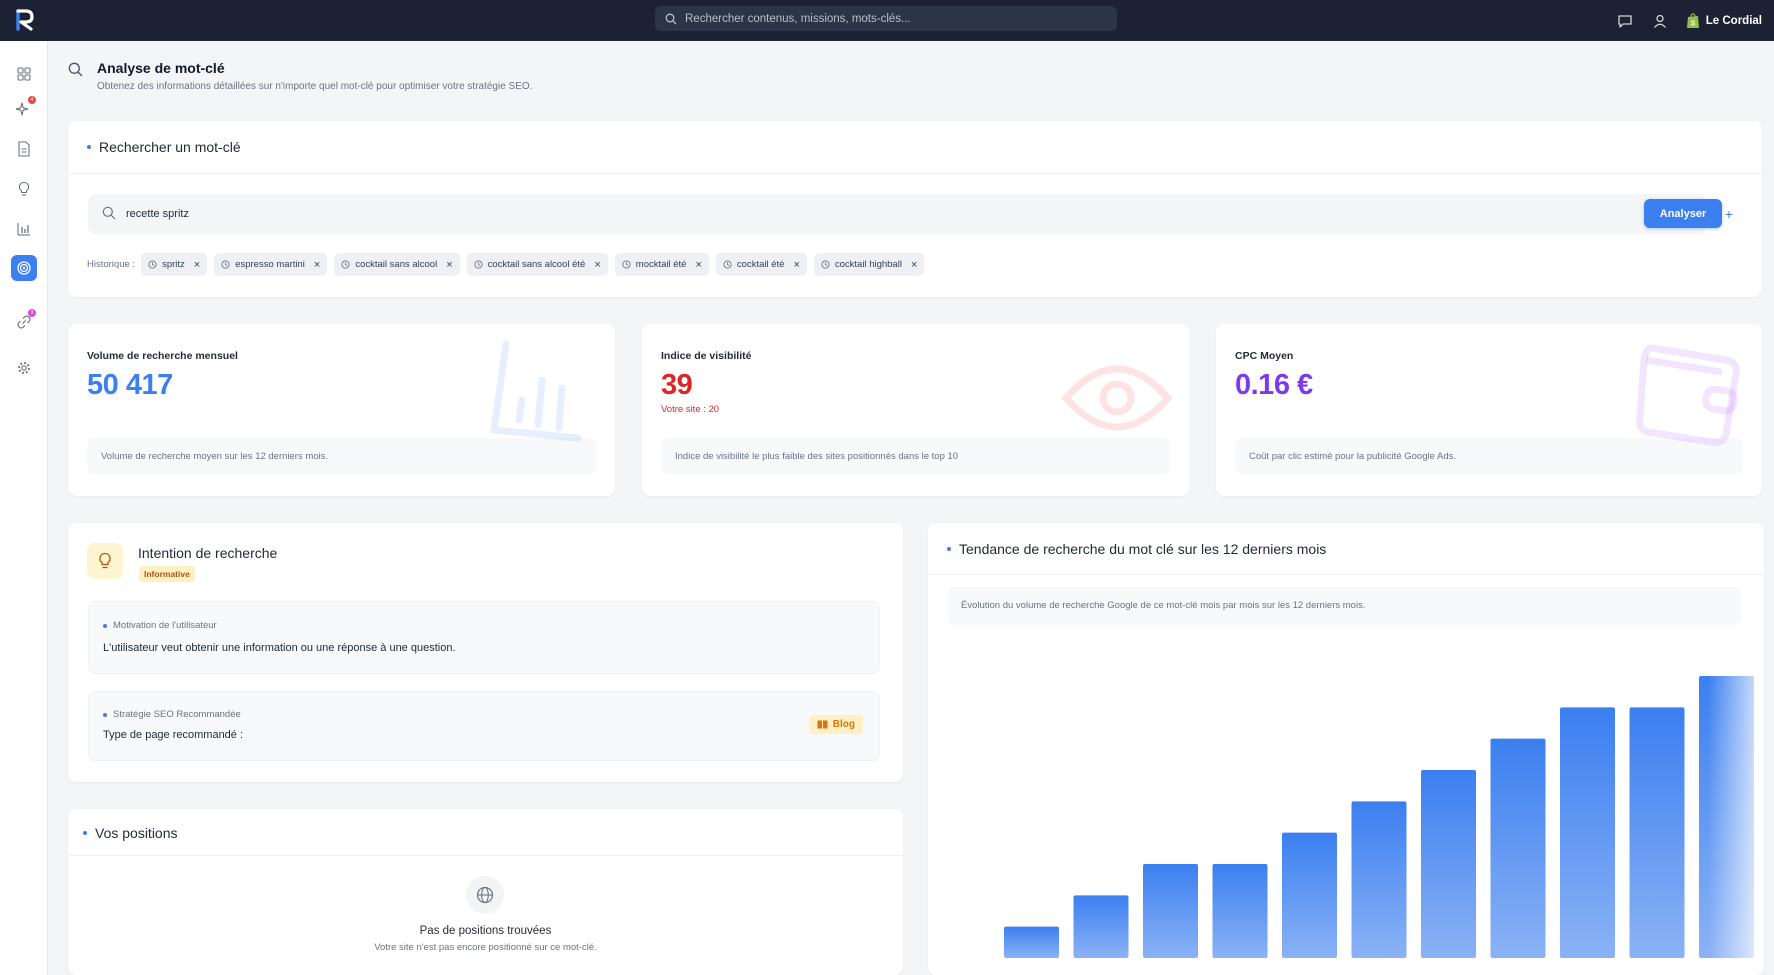 The image size is (1774, 975). What do you see at coordinates (24, 322) in the screenshot?
I see `sidebar-item-links: 3` at bounding box center [24, 322].